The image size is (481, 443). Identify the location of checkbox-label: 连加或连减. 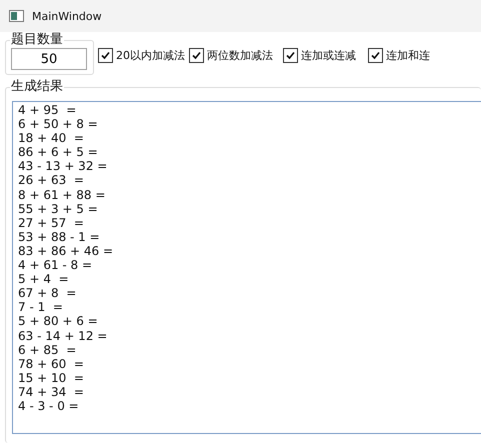
(328, 55).